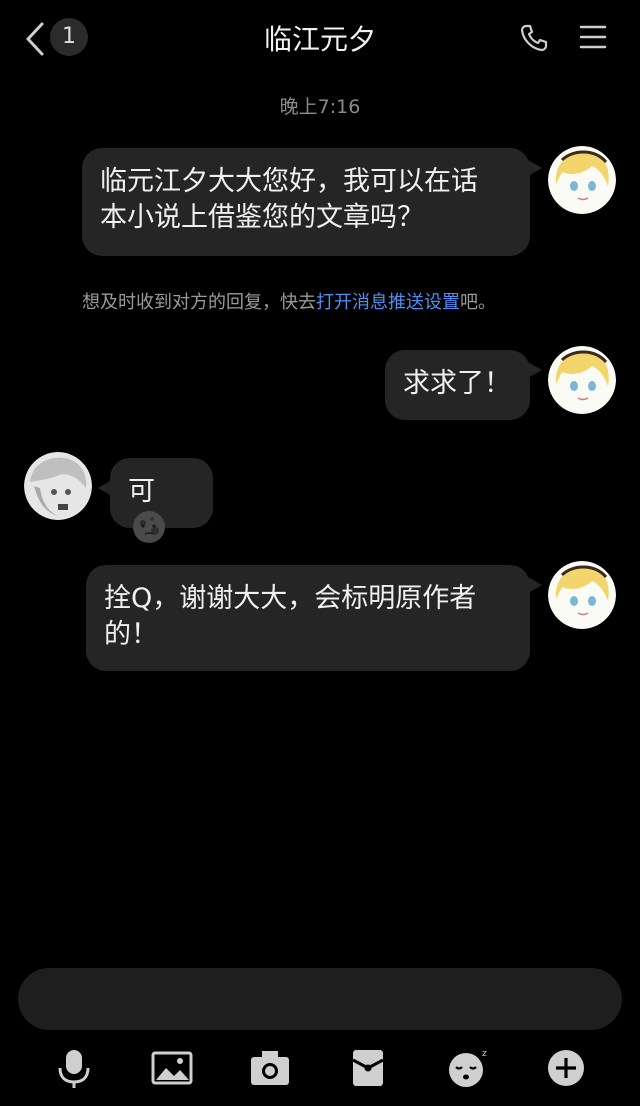 The image size is (640, 1106). Describe the element at coordinates (457, 383) in the screenshot. I see `message-text: 求求了！` at that location.